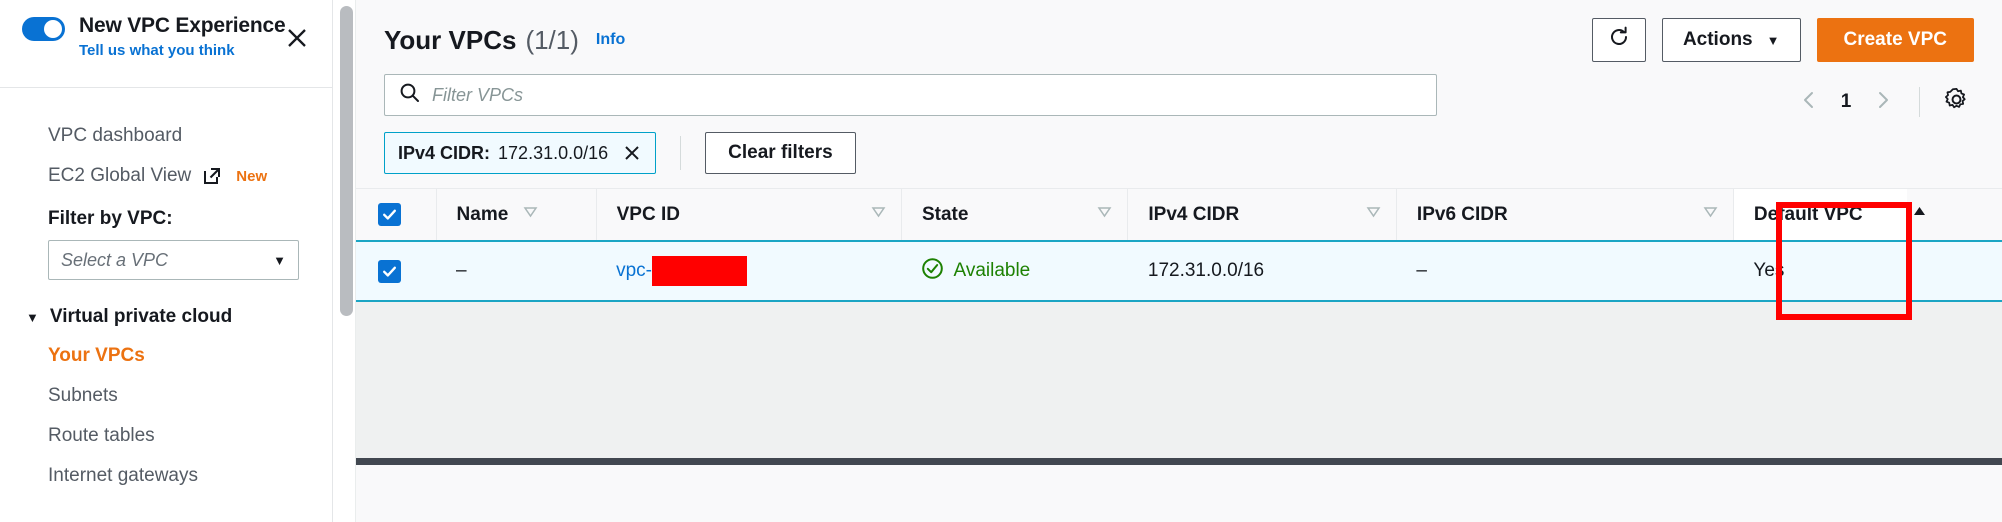  I want to click on horizontal-scrollbar, so click(1179, 461).